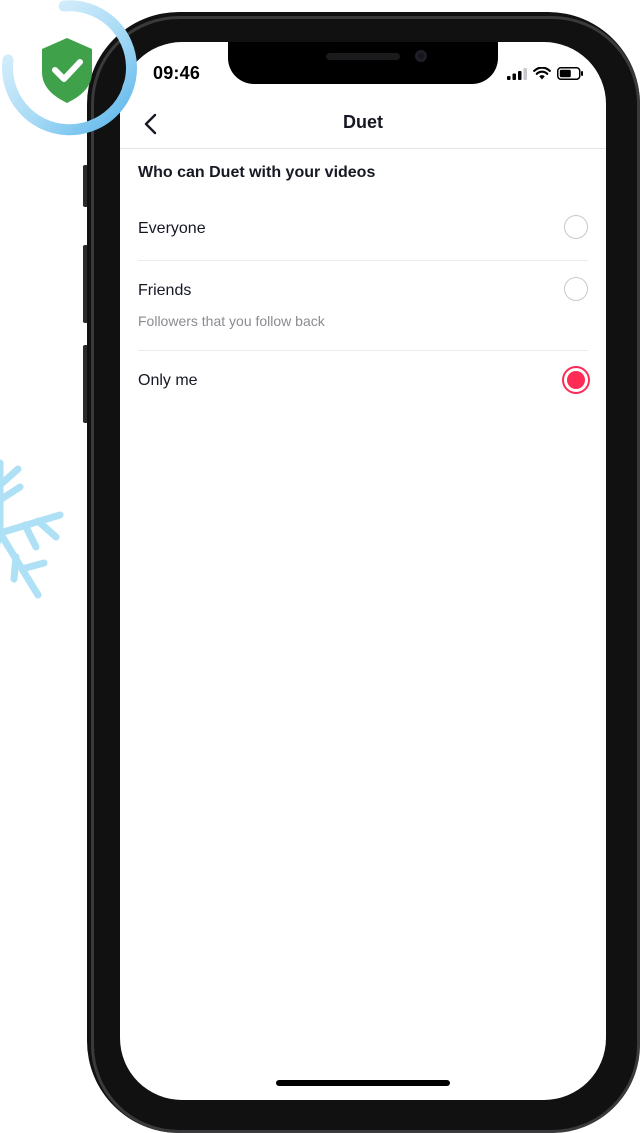 Image resolution: width=640 pixels, height=1133 pixels. Describe the element at coordinates (363, 122) in the screenshot. I see `page-title: Duet` at that location.